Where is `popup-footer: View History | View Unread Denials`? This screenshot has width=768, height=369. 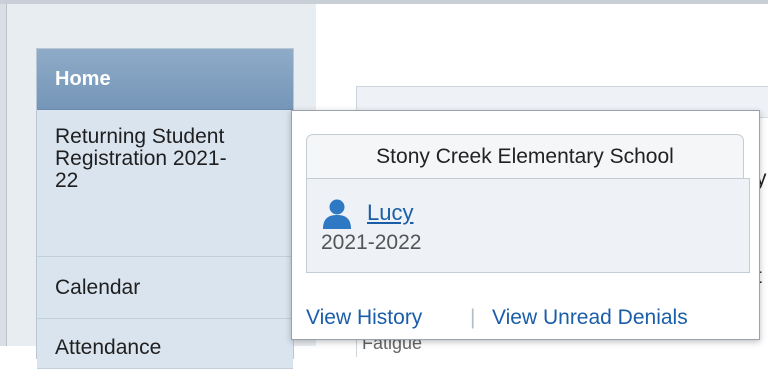
popup-footer: View History | View Unread Denials is located at coordinates (525, 318).